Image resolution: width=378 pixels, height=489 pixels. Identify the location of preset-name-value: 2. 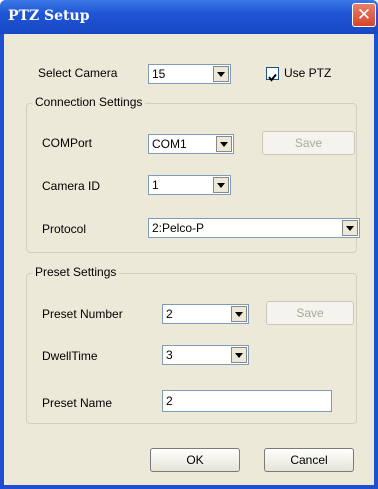
(169, 401).